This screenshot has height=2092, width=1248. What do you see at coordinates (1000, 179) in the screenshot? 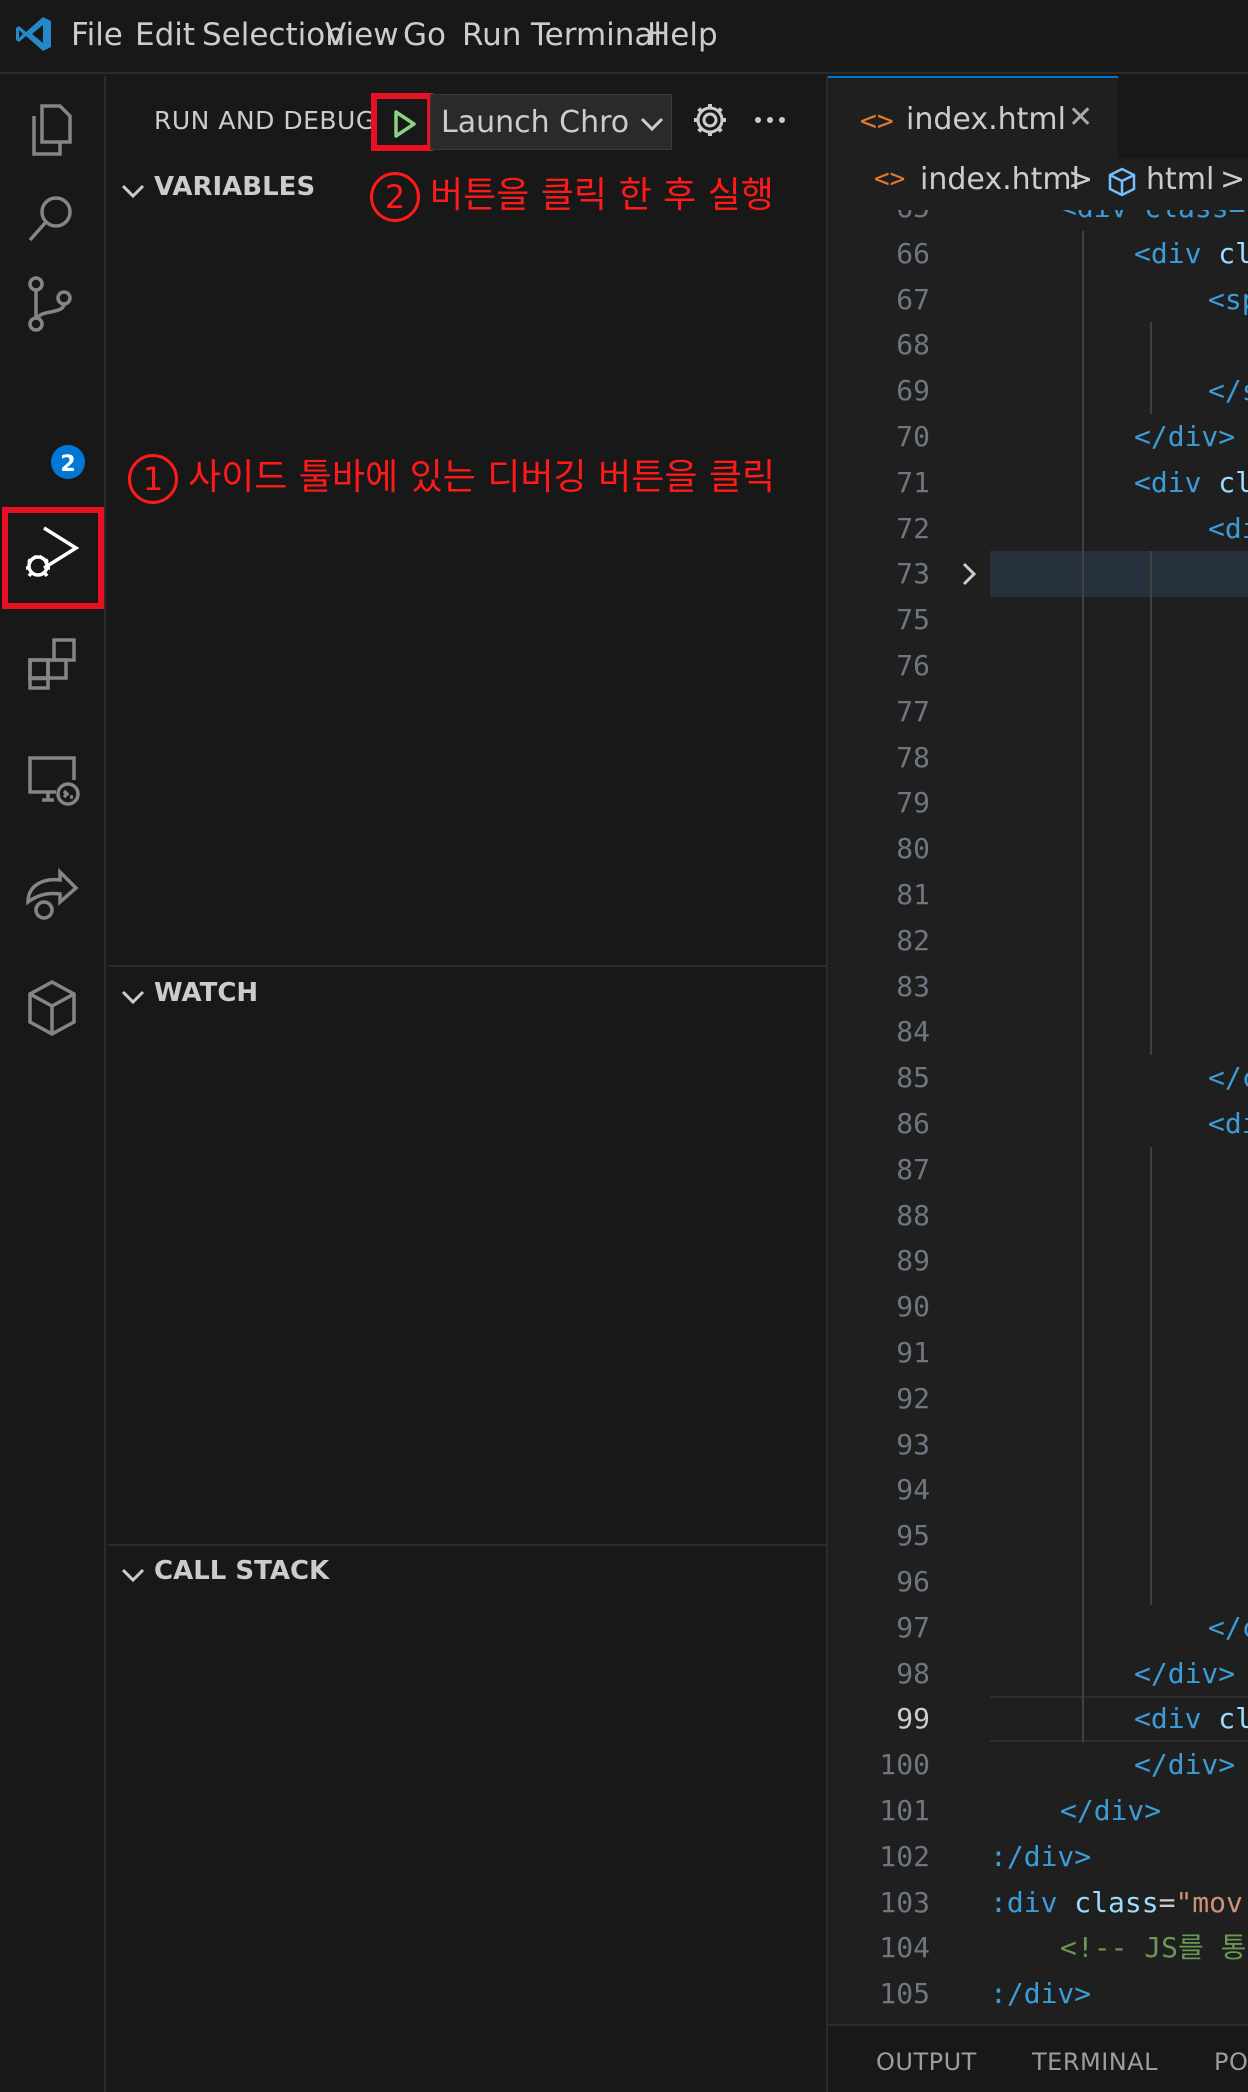
I see `breadcrumb-file: index.html` at bounding box center [1000, 179].